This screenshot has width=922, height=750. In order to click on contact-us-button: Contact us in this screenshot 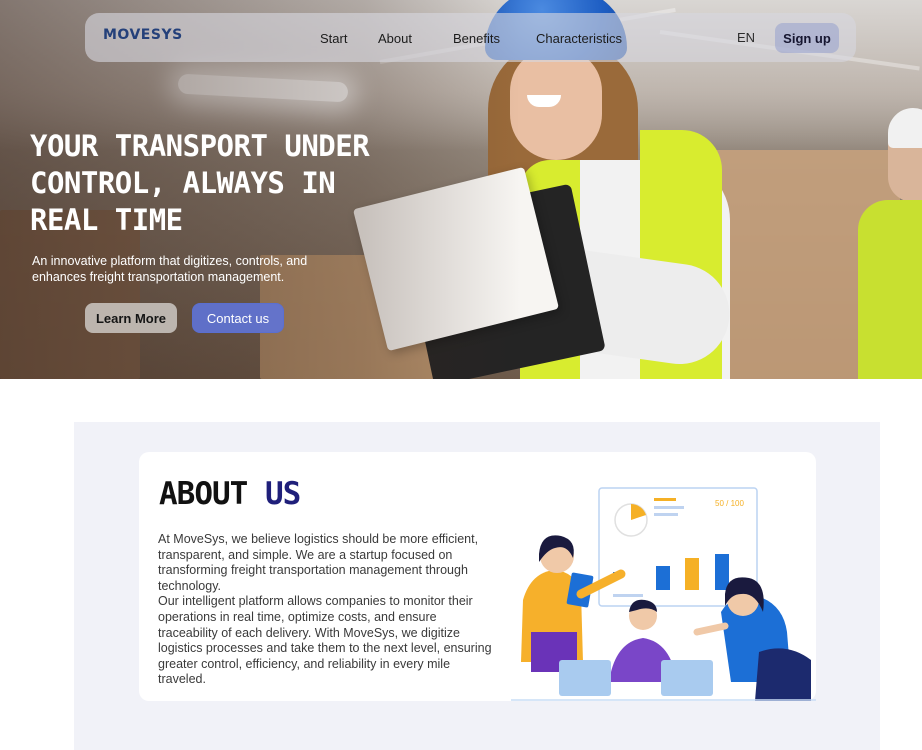, I will do `click(238, 318)`.